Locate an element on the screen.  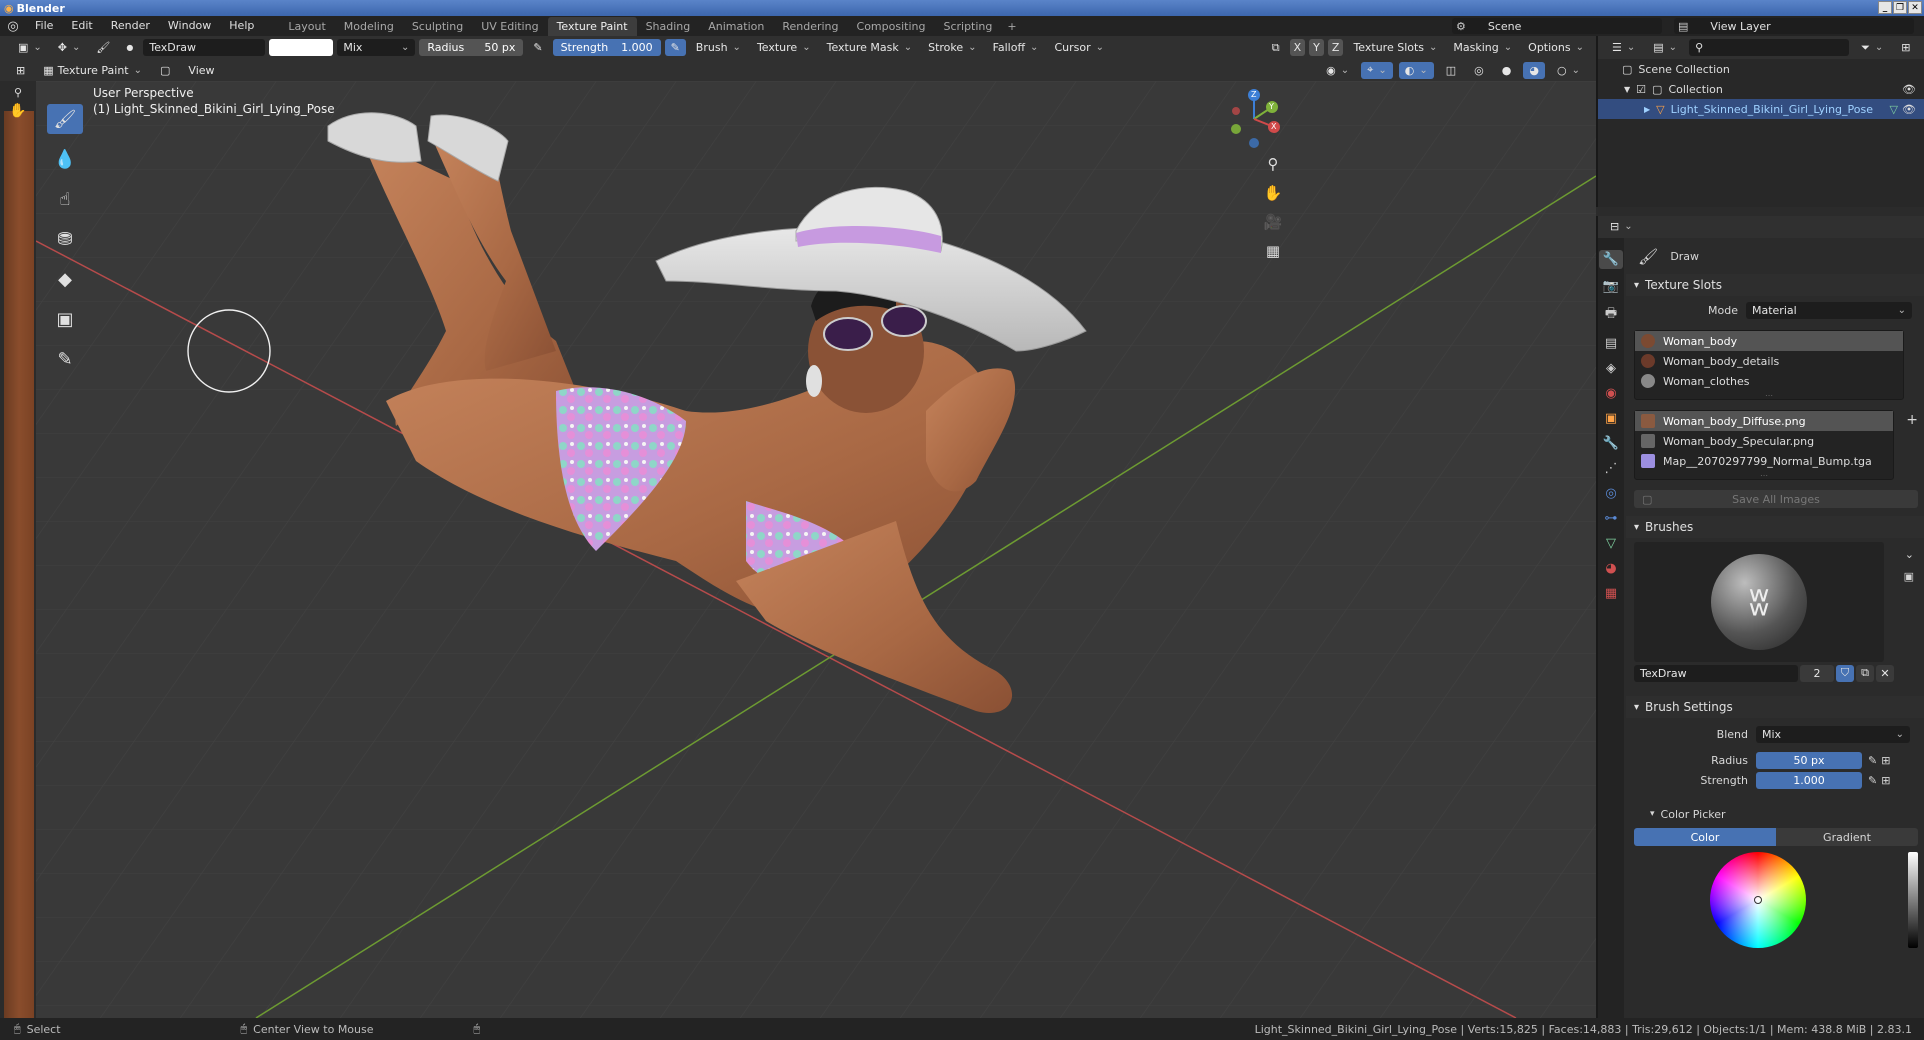
mask-tool-icon: ▣ is located at coordinates (65, 319).